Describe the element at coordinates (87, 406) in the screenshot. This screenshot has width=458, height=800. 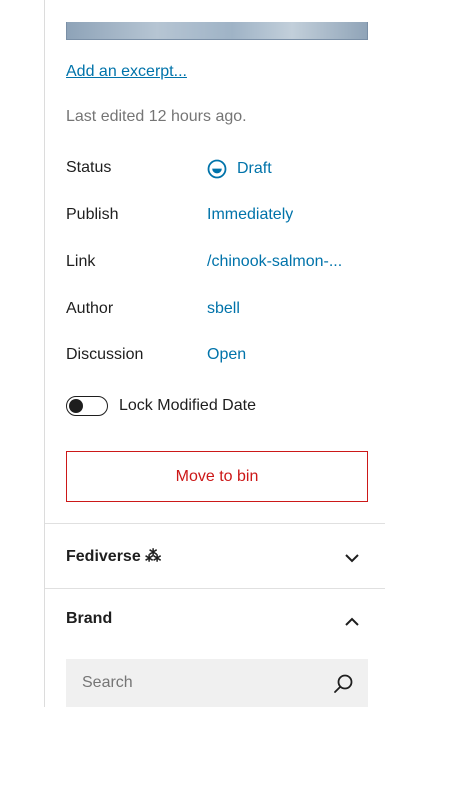
I see `lock-modified-date-toggle` at that location.